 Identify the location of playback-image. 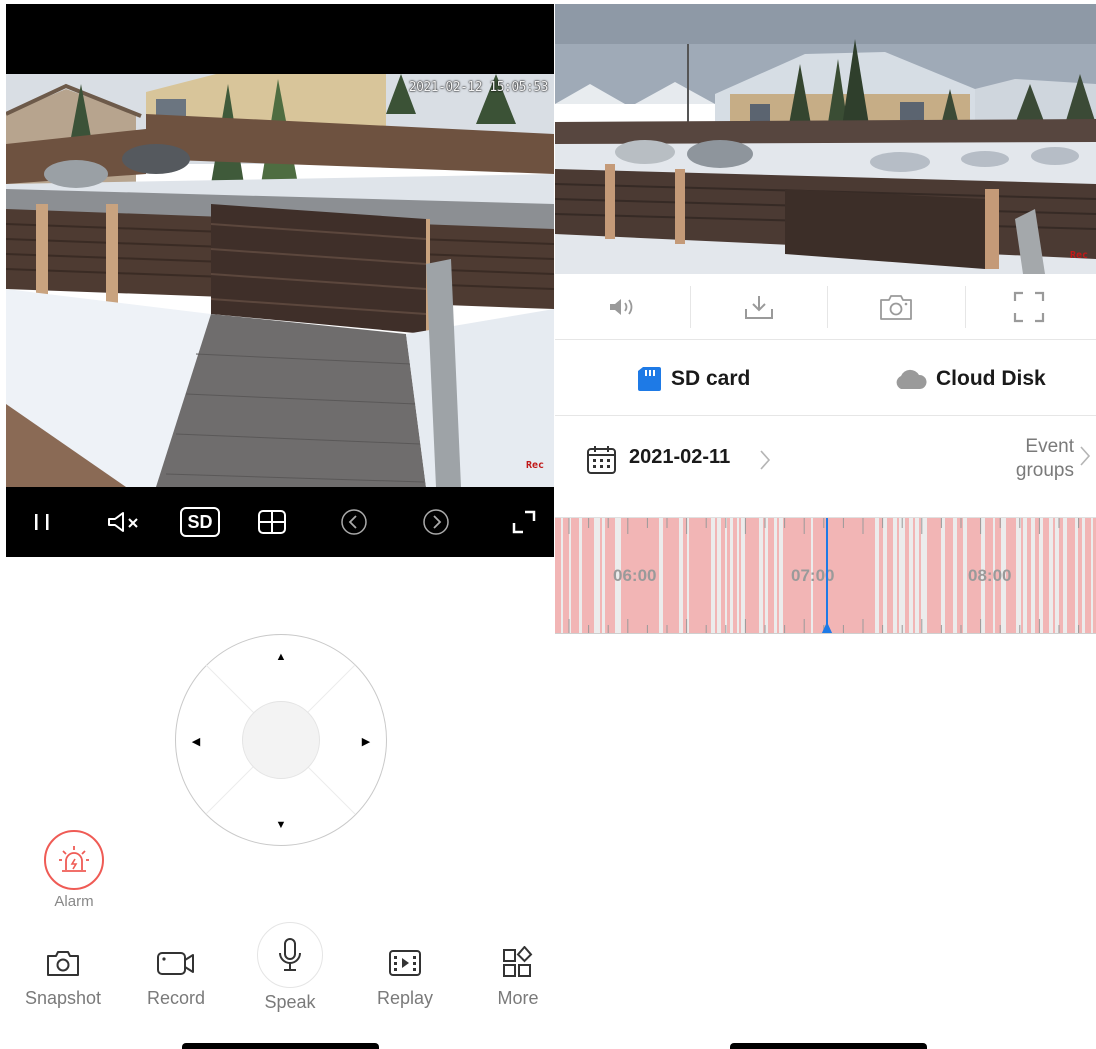
(825, 139).